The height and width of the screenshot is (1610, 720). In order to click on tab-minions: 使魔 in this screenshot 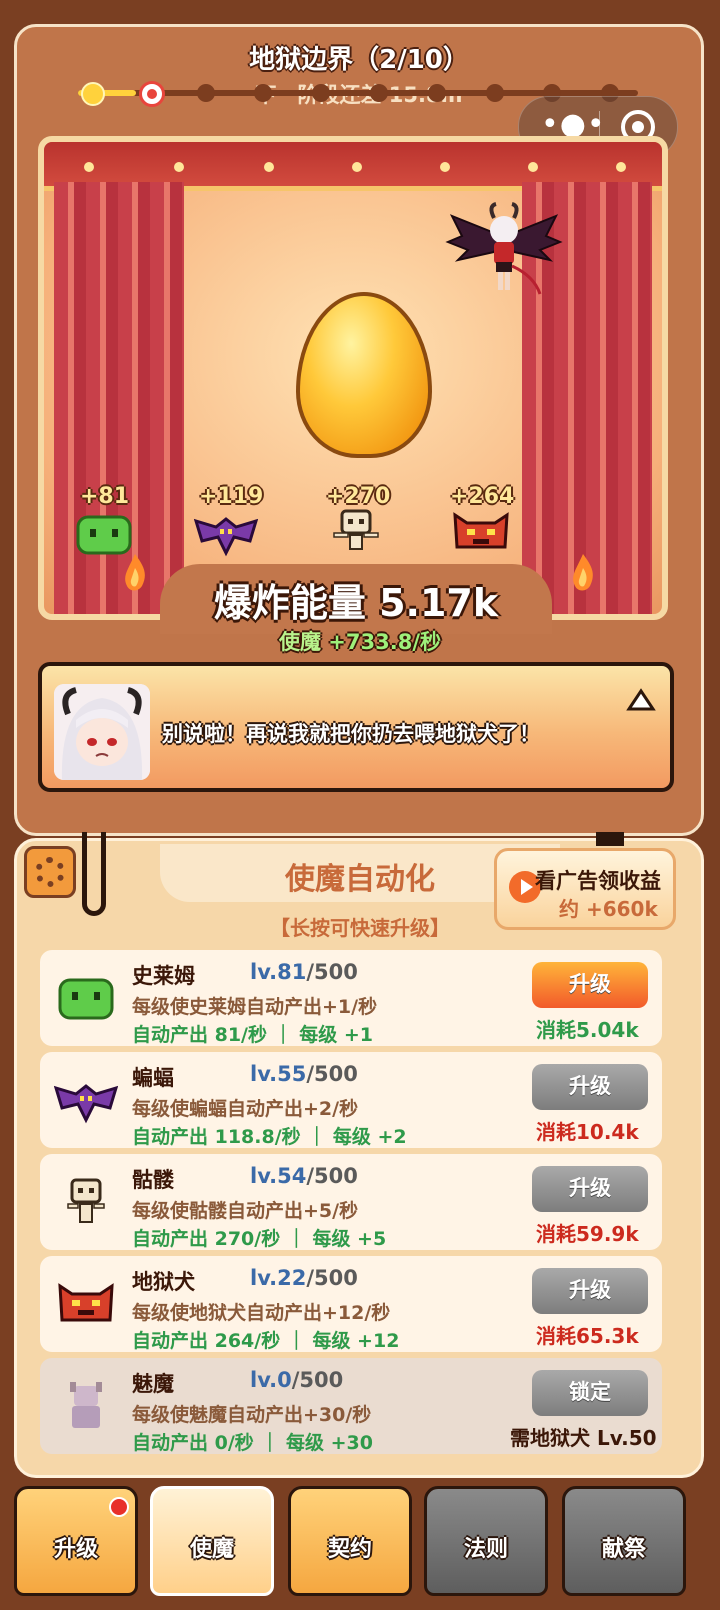, I will do `click(212, 1541)`.